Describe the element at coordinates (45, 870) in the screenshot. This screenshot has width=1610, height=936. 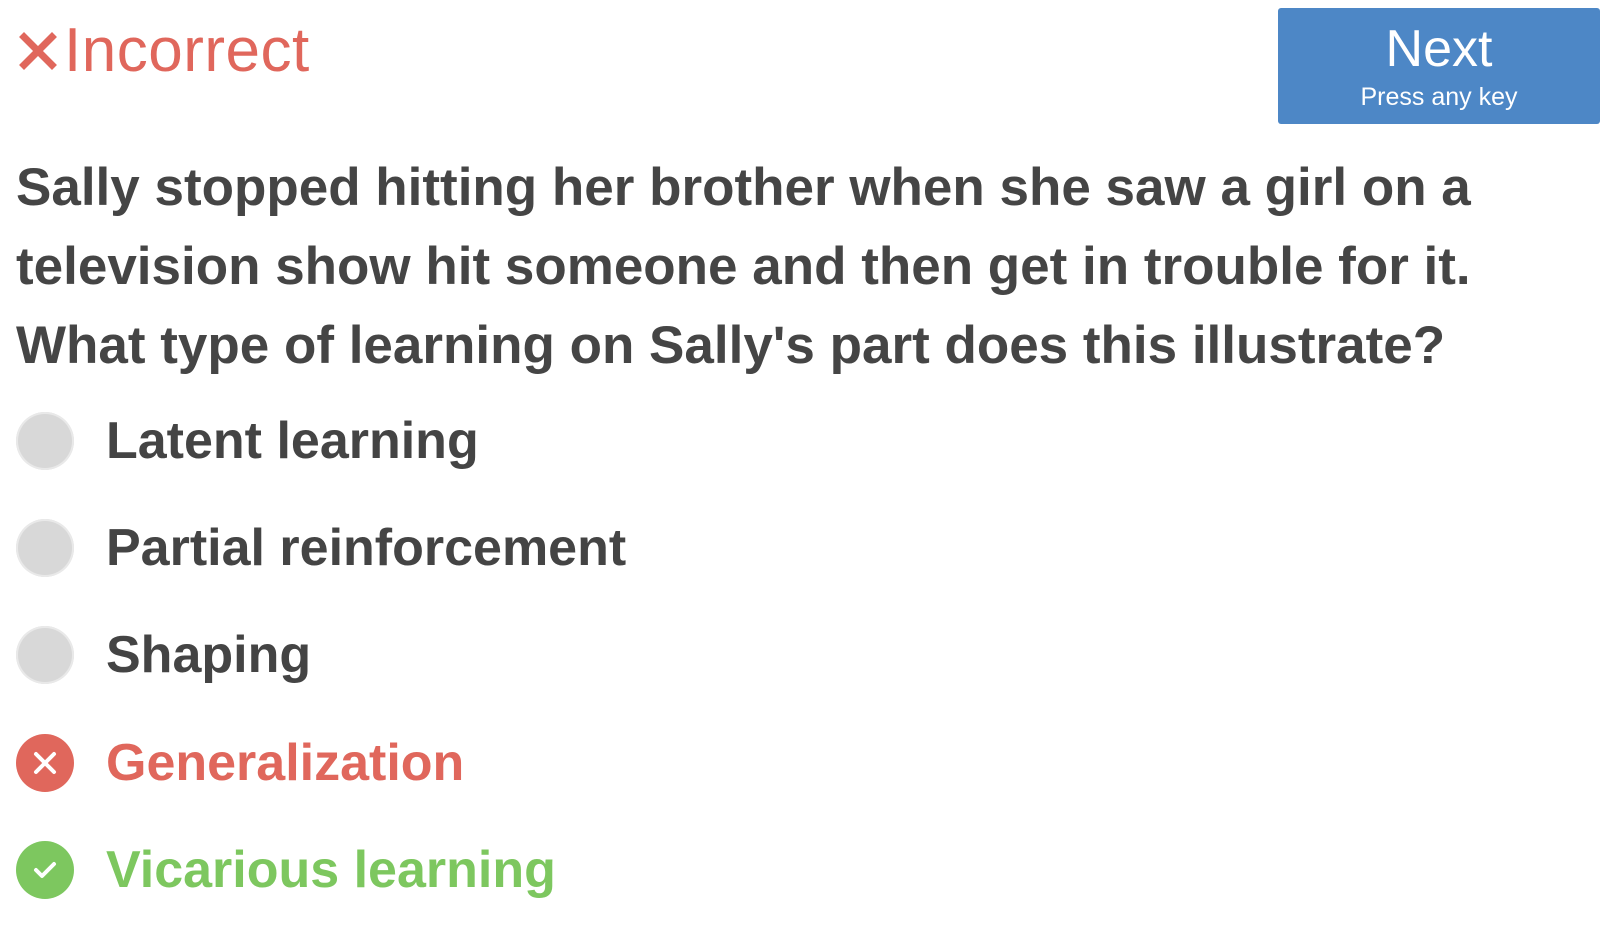
I see `check-circle-icon` at that location.